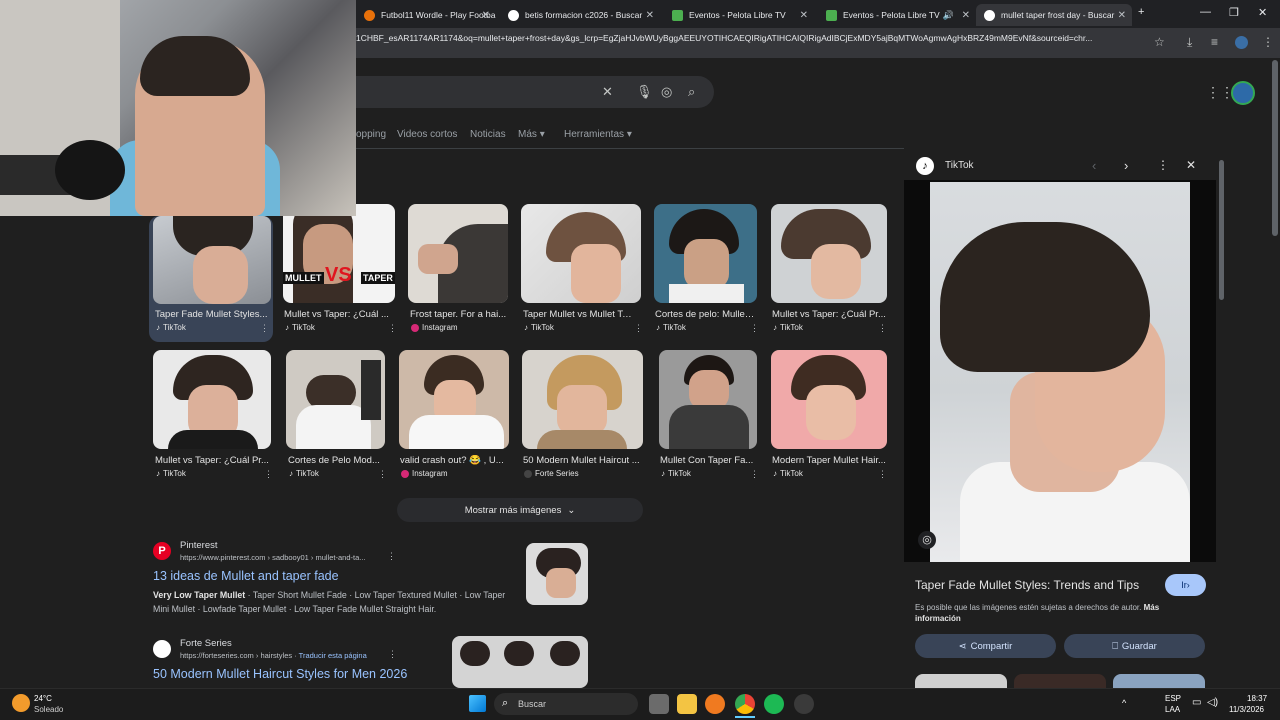 The width and height of the screenshot is (1280, 720). I want to click on steam-icon, so click(804, 704).